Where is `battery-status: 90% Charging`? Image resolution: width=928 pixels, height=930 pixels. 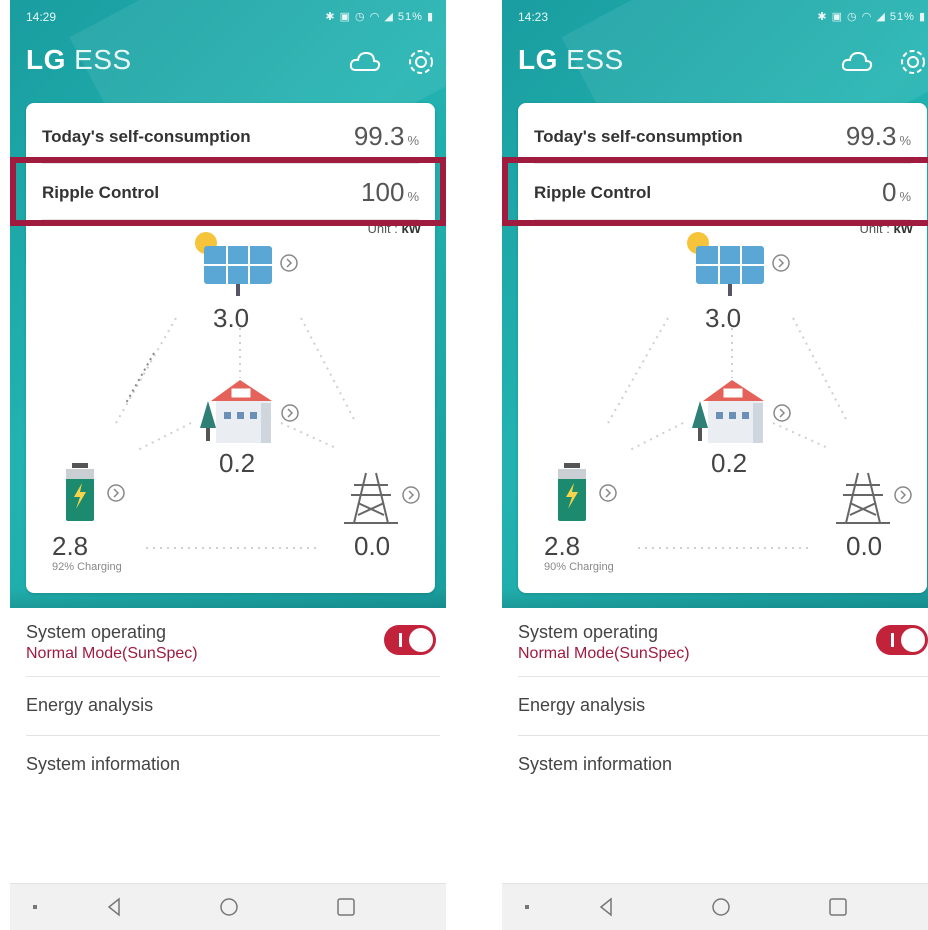
battery-status: 90% Charging is located at coordinates (579, 567).